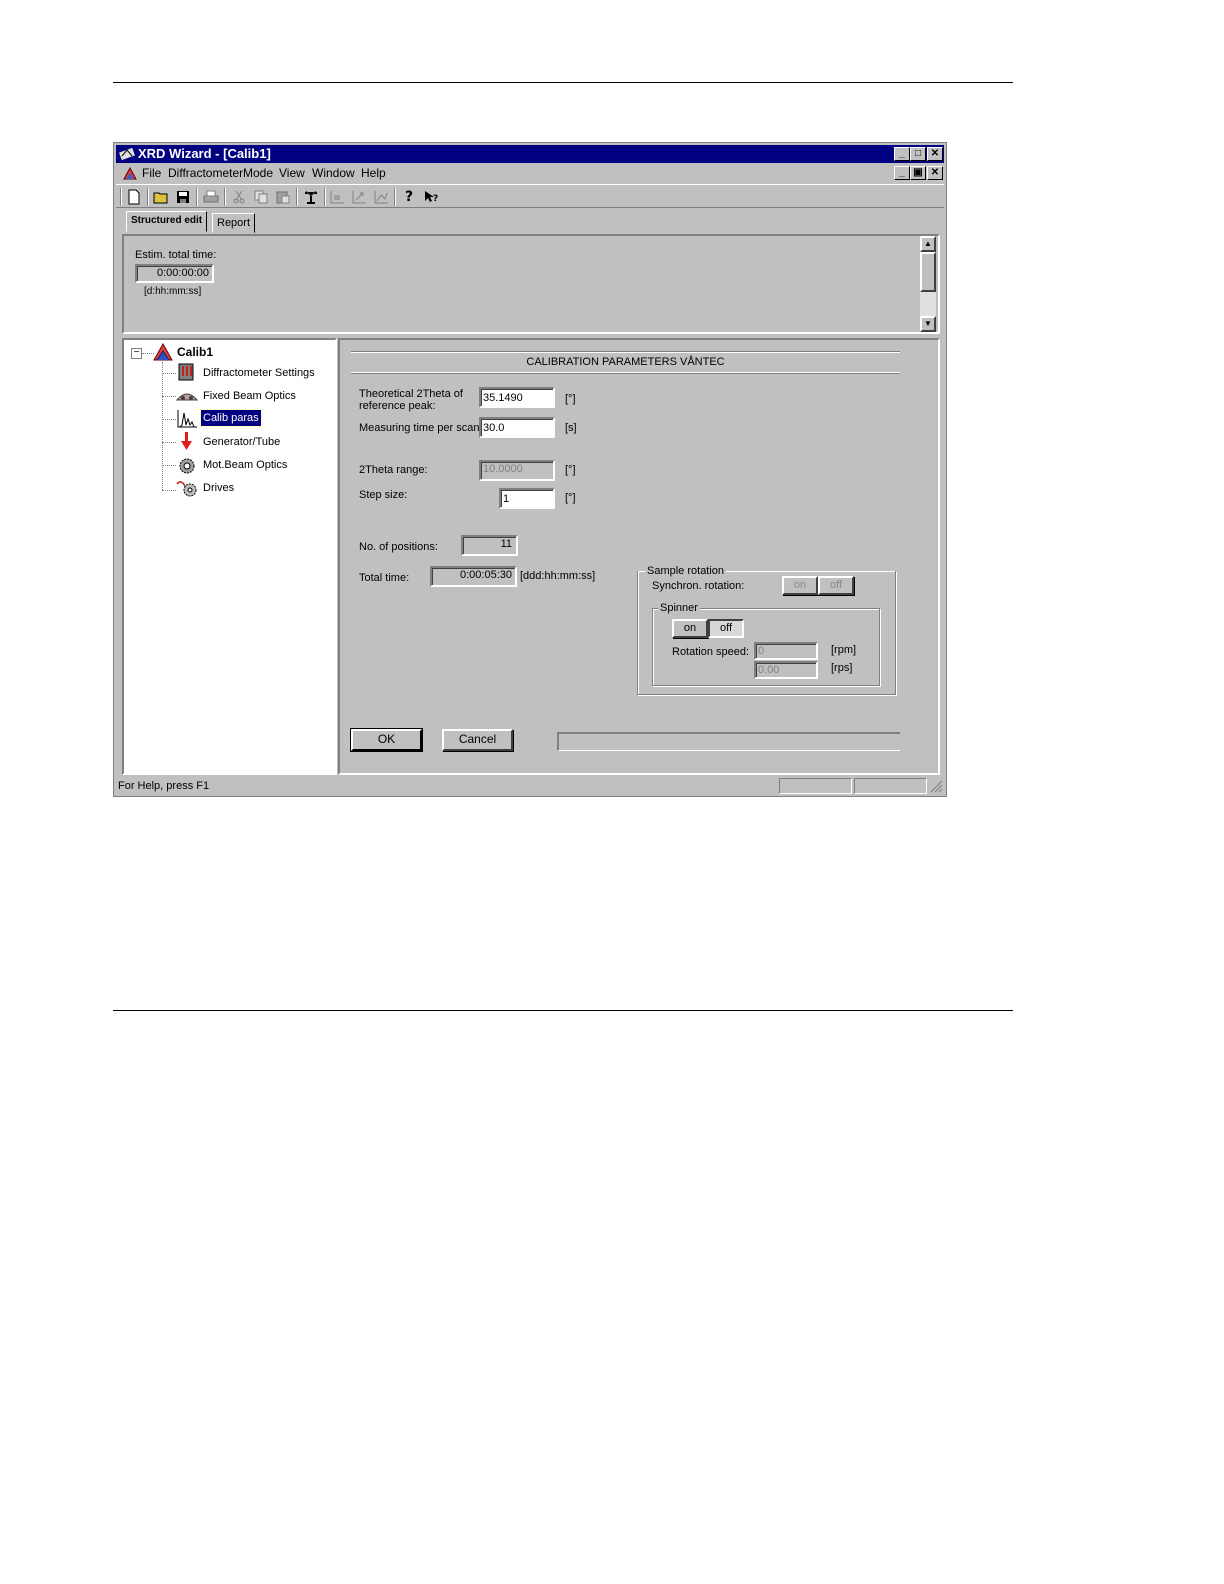 The image size is (1224, 1584). Describe the element at coordinates (186, 372) in the screenshot. I see `diffractometer-icon` at that location.